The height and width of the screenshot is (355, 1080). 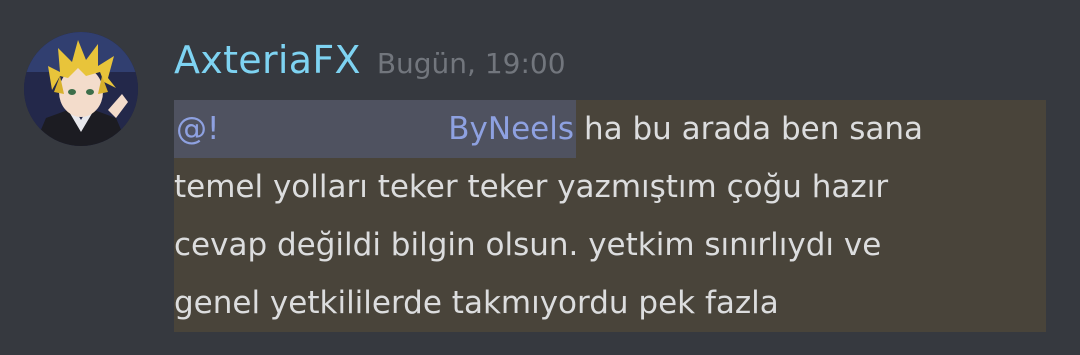 What do you see at coordinates (375, 129) in the screenshot?
I see `user-mention: @! ByNeels` at bounding box center [375, 129].